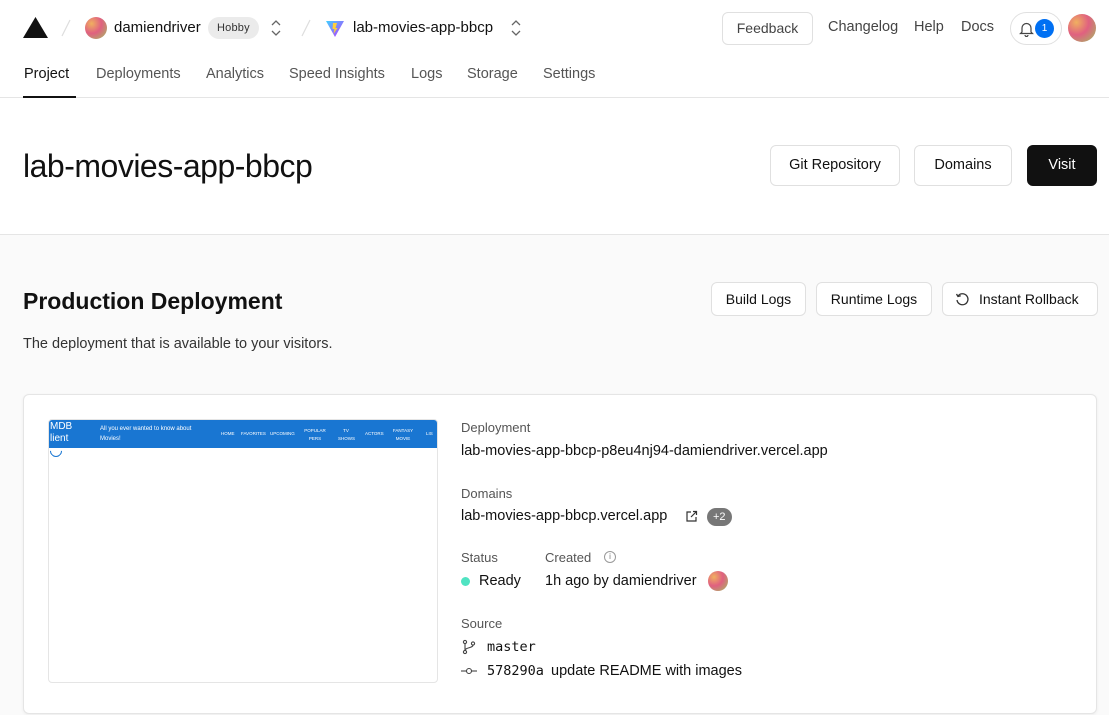 Image resolution: width=1109 pixels, height=715 pixels. Describe the element at coordinates (479, 557) in the screenshot. I see `status-label: Status` at that location.